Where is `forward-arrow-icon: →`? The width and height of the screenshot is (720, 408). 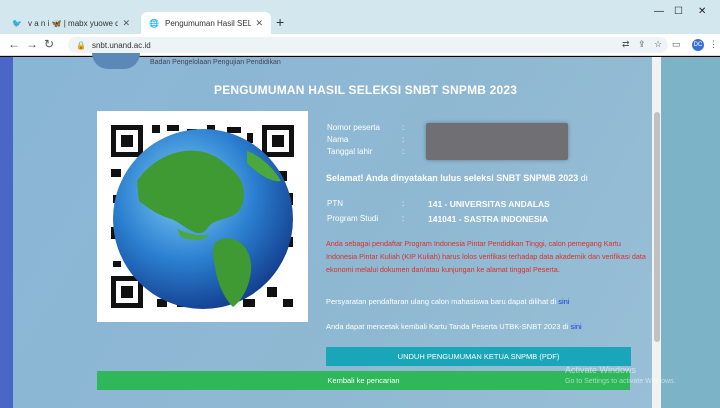 forward-arrow-icon: → is located at coordinates (32, 44).